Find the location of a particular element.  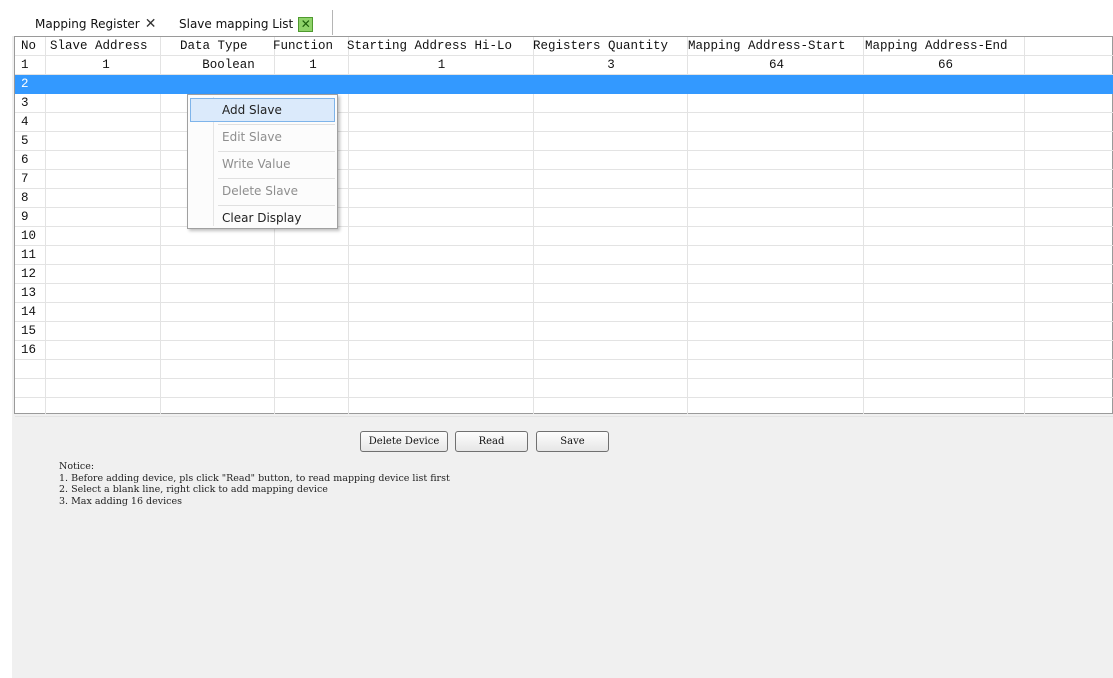

delete-device-button: Delete Device is located at coordinates (404, 441).